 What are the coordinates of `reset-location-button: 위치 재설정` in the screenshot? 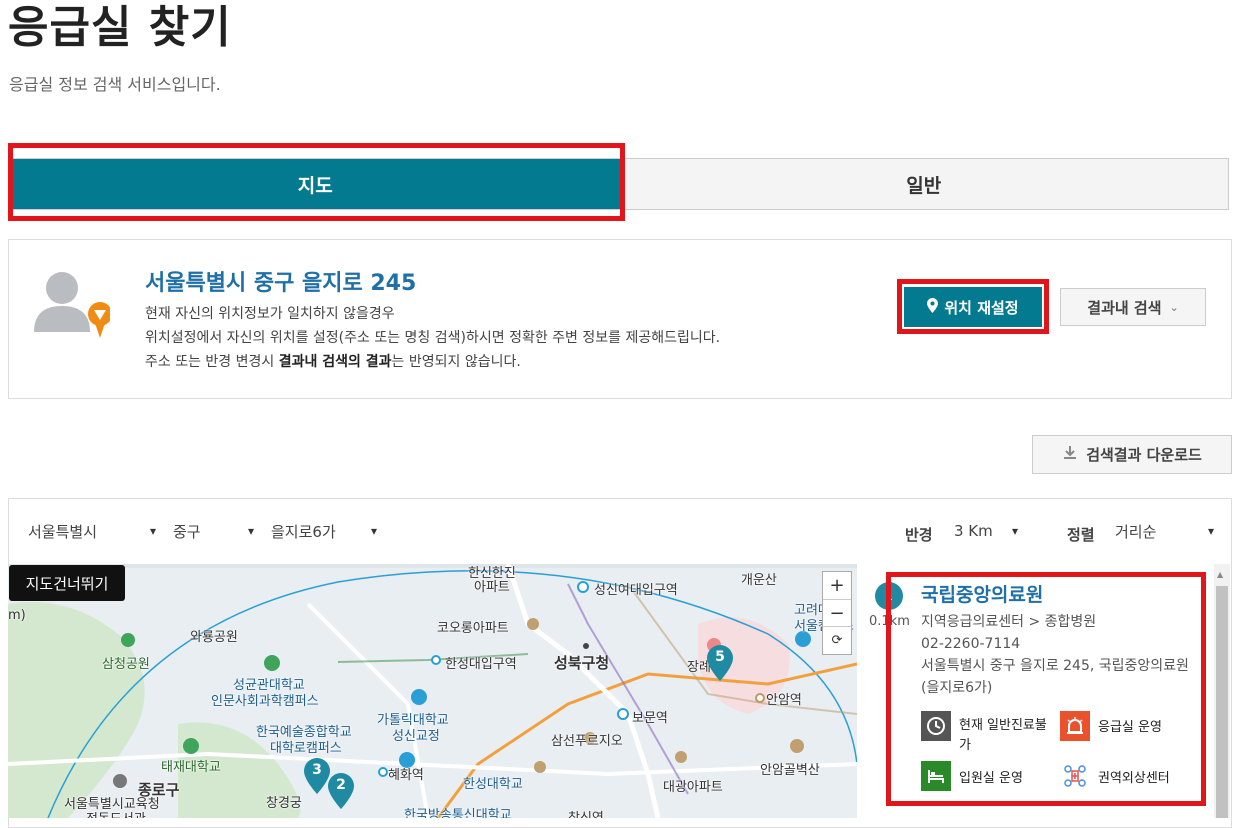 It's located at (973, 307).